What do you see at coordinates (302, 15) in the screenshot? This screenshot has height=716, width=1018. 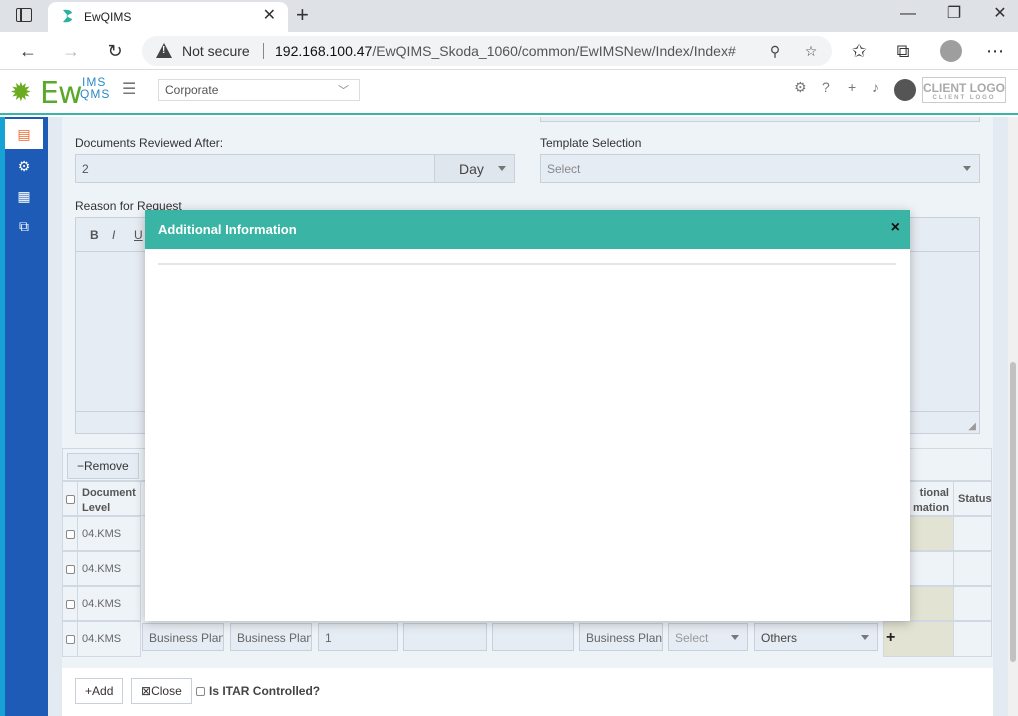 I see `new-tab-icon: +` at bounding box center [302, 15].